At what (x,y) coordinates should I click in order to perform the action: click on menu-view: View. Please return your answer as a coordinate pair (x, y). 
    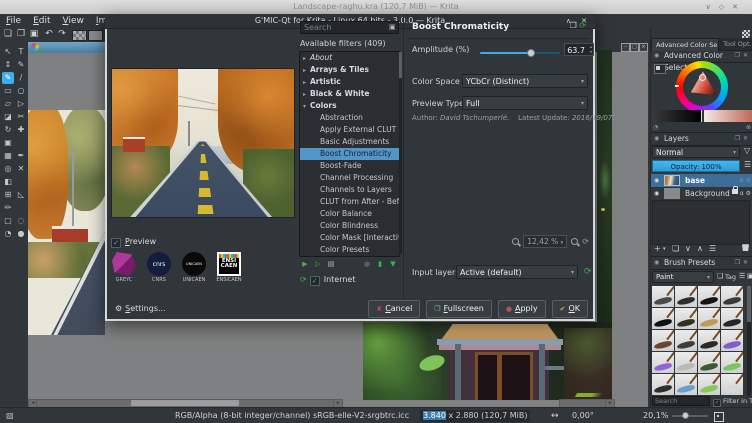
    Looking at the image, I should click on (73, 21).